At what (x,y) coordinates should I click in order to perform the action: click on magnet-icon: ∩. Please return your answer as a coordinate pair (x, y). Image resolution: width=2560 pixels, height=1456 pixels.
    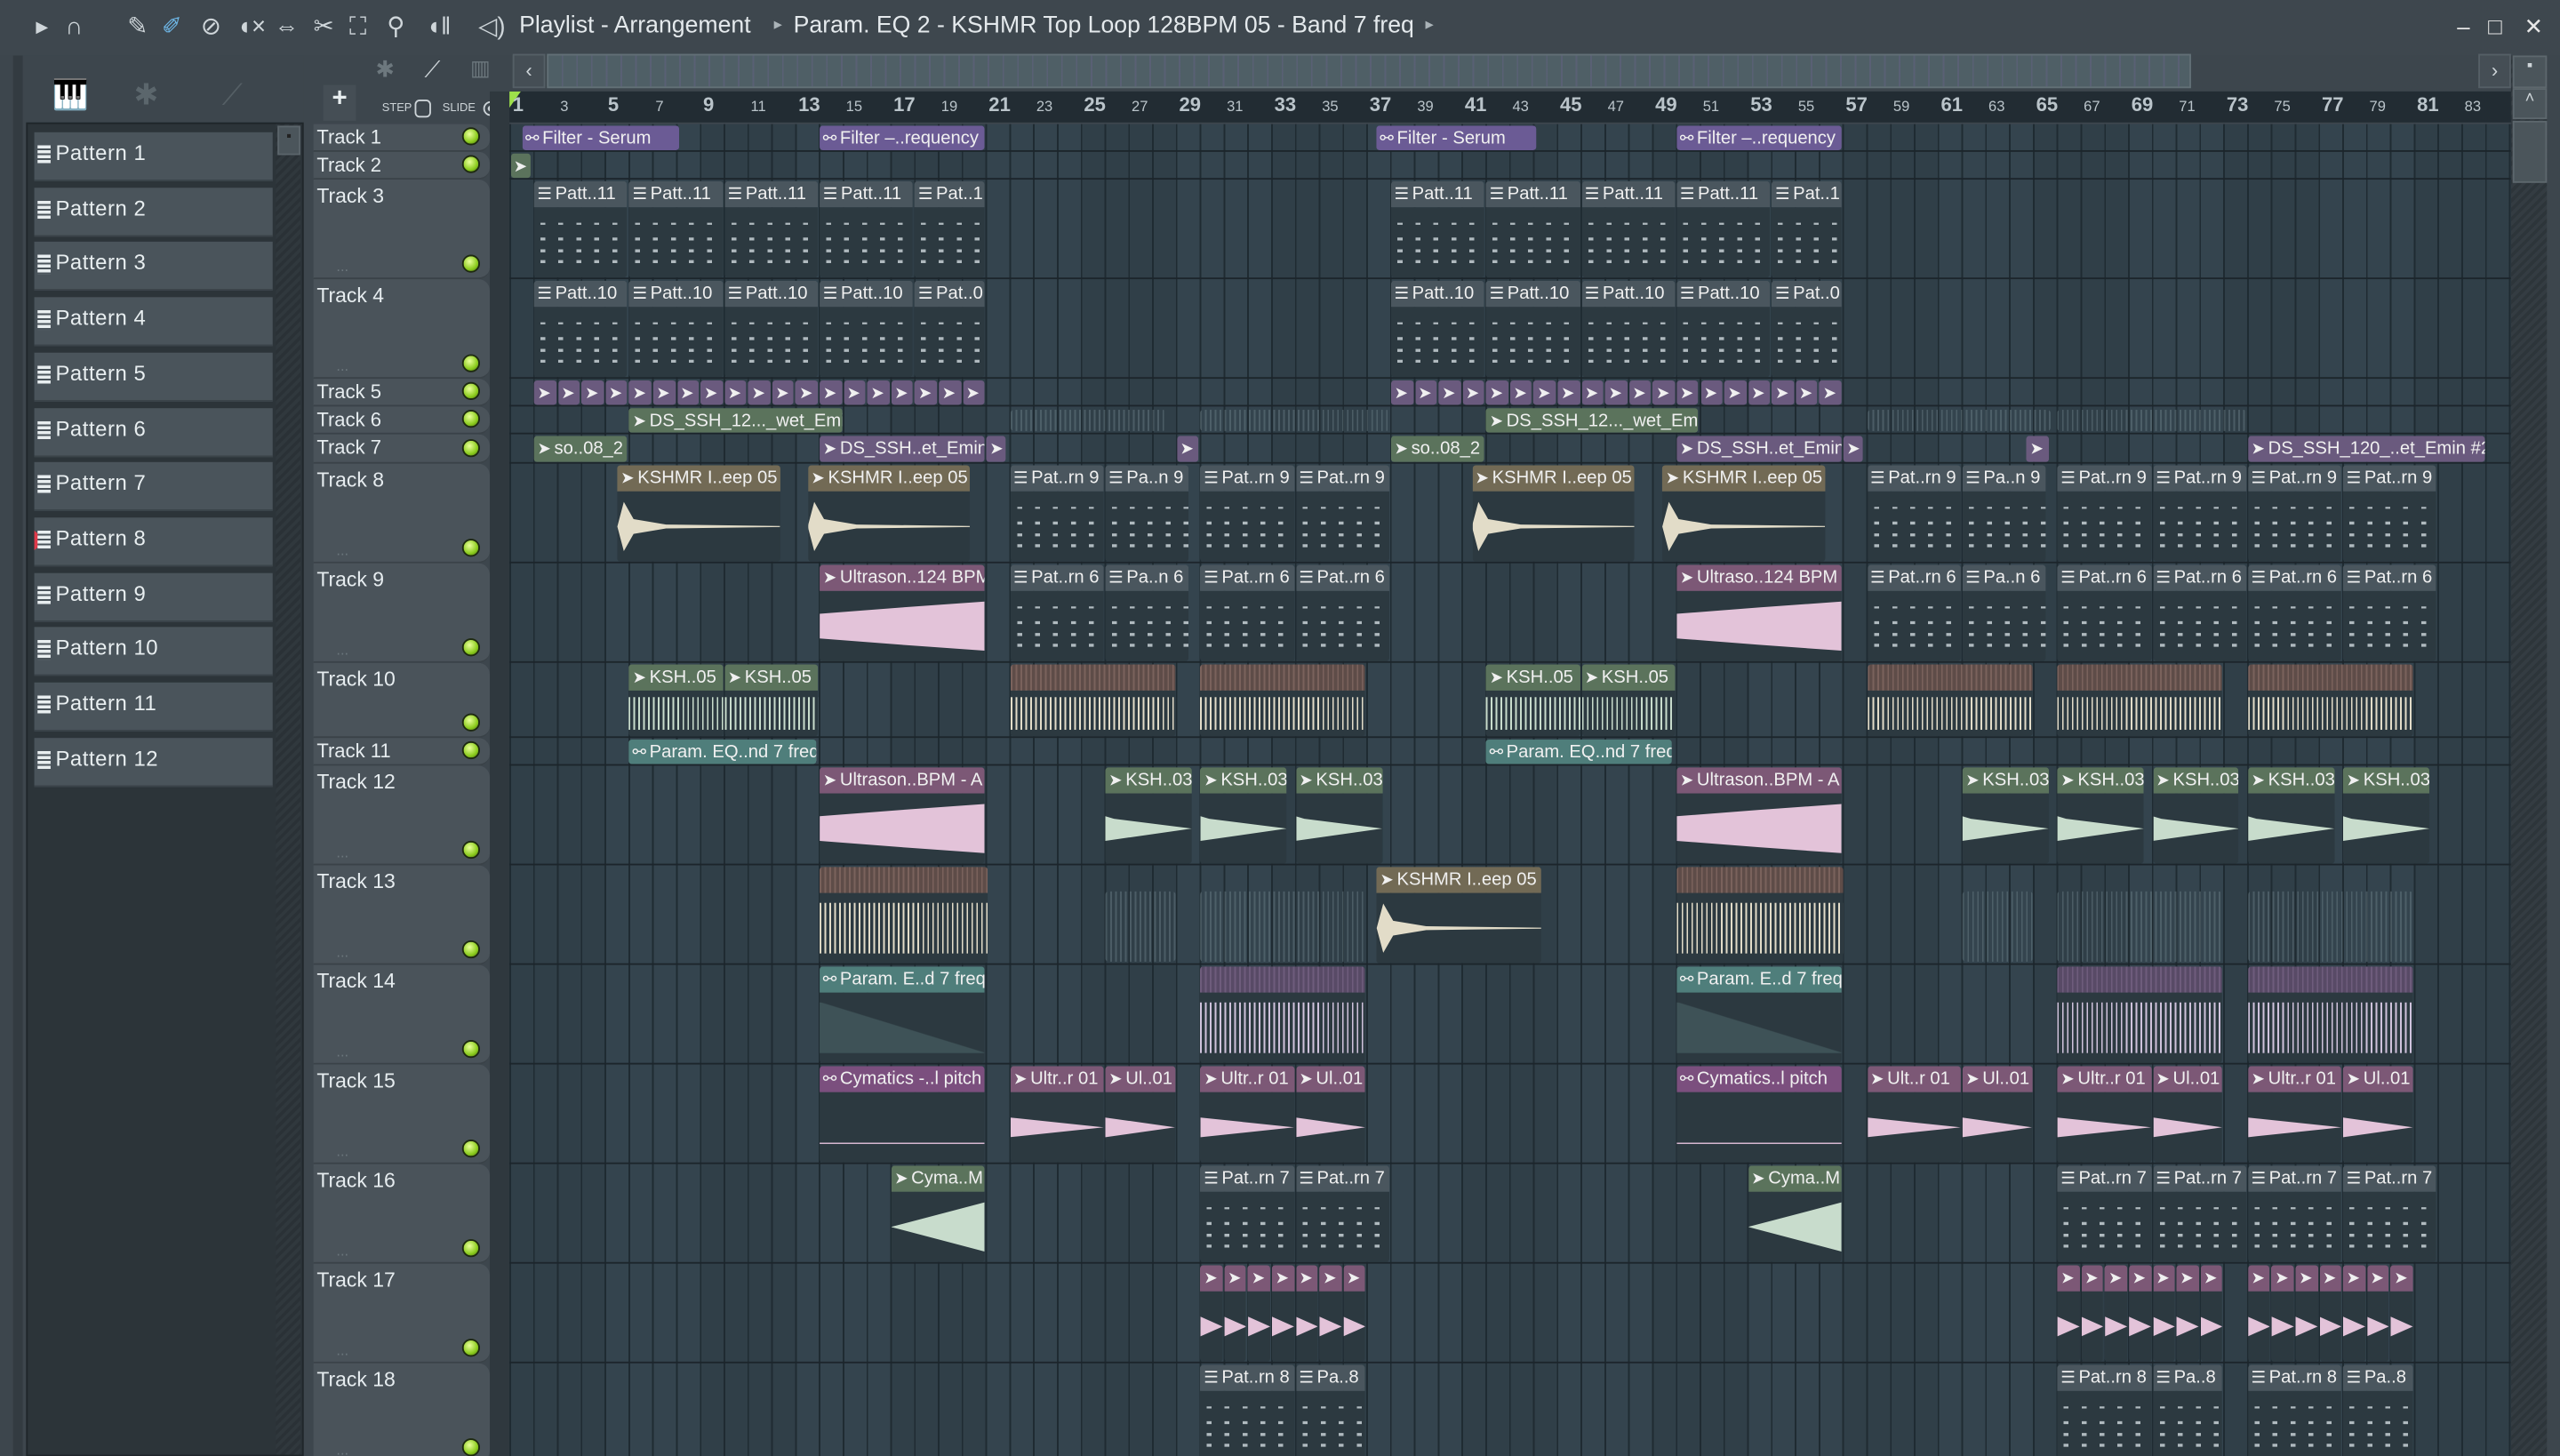
    Looking at the image, I should click on (74, 28).